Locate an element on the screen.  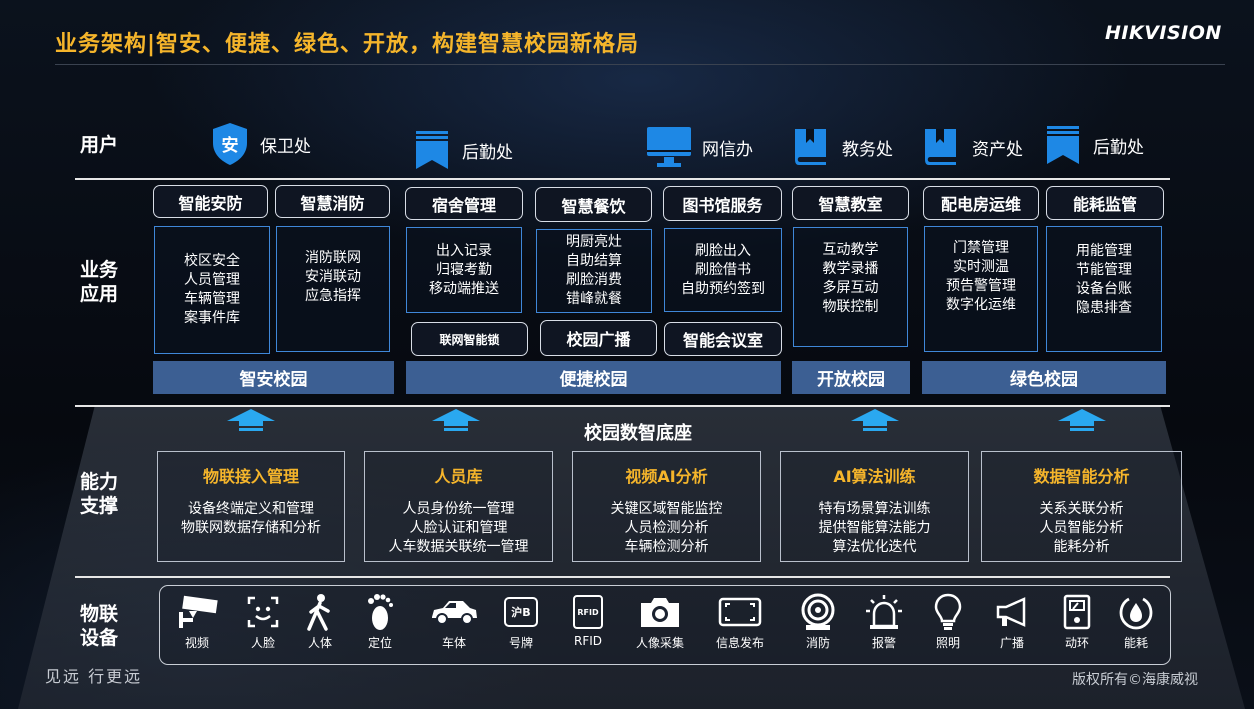
feature-item: 多屏互动 is located at coordinates (850, 288).